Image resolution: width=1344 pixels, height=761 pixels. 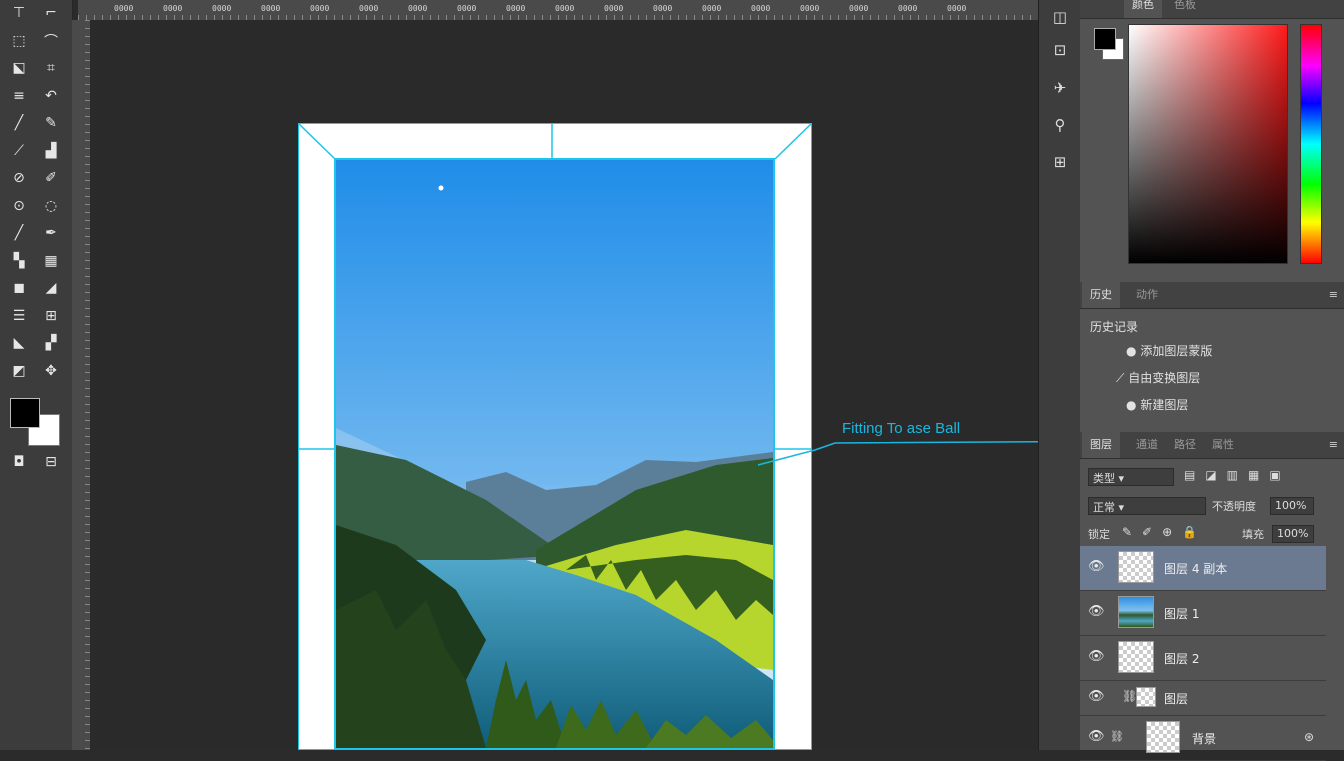 I want to click on layer-filter-icons: ▤◪▥▦▣, so click(x=1237, y=475).